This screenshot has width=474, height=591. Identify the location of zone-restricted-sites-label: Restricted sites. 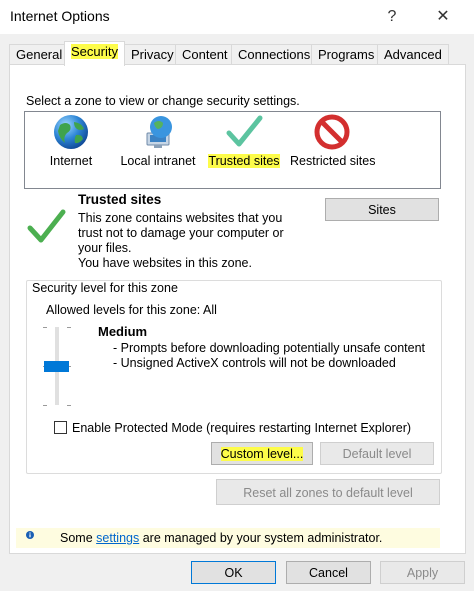
(333, 161).